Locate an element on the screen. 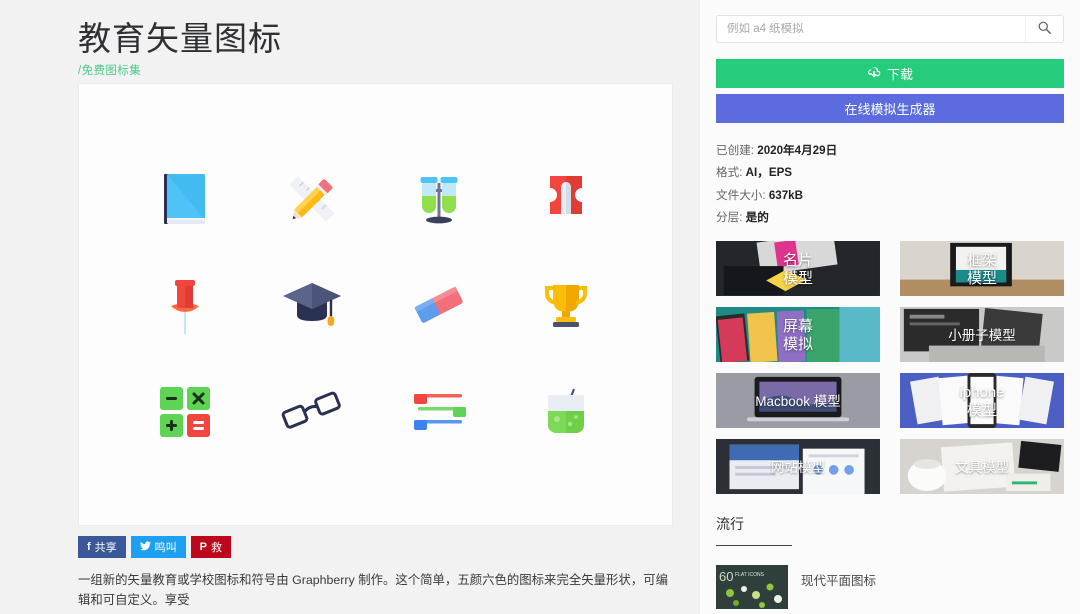  mockup-thumb-screen: 屏幕 模拟 is located at coordinates (798, 335).